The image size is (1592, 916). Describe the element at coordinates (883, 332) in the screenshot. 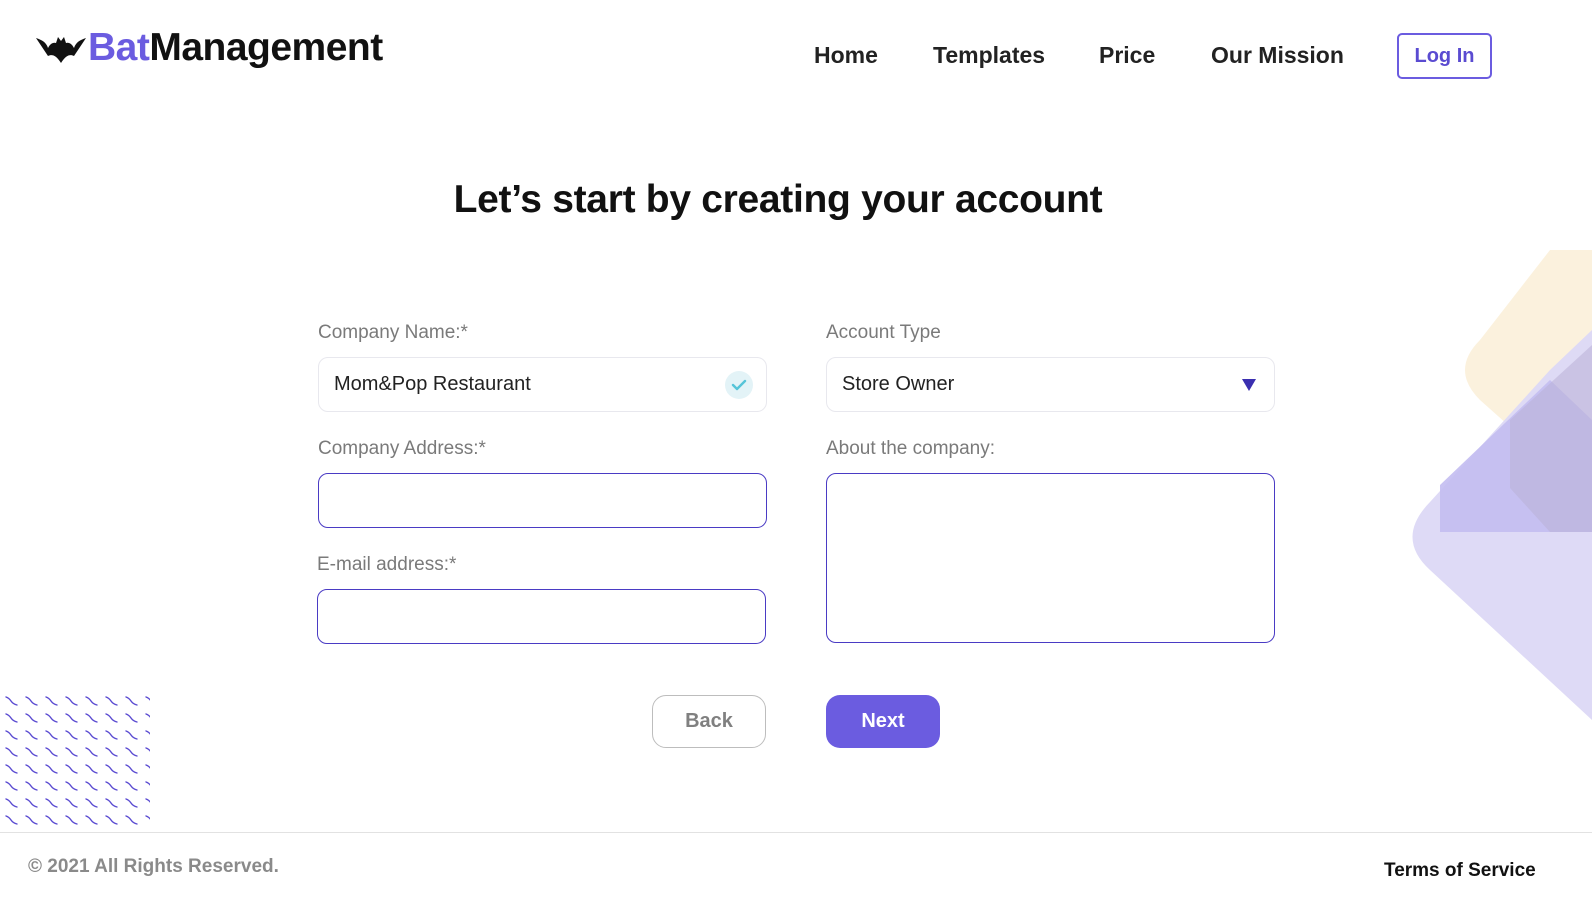

I see `account-type-label: Account Type` at that location.